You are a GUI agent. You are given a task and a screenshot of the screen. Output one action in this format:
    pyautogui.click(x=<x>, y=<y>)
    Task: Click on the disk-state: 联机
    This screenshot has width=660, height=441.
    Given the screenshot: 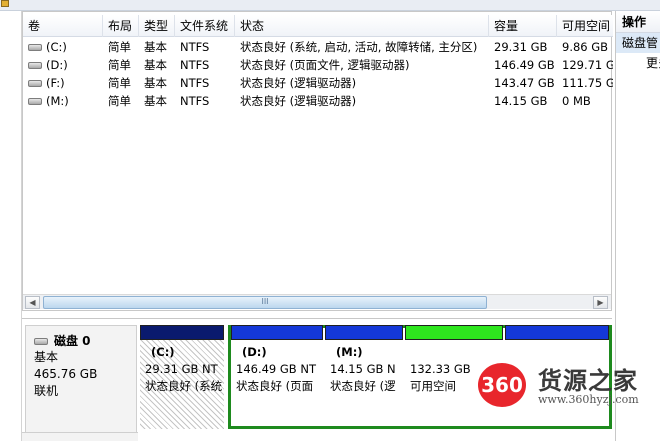 What is the action you would take?
    pyautogui.click(x=46, y=391)
    